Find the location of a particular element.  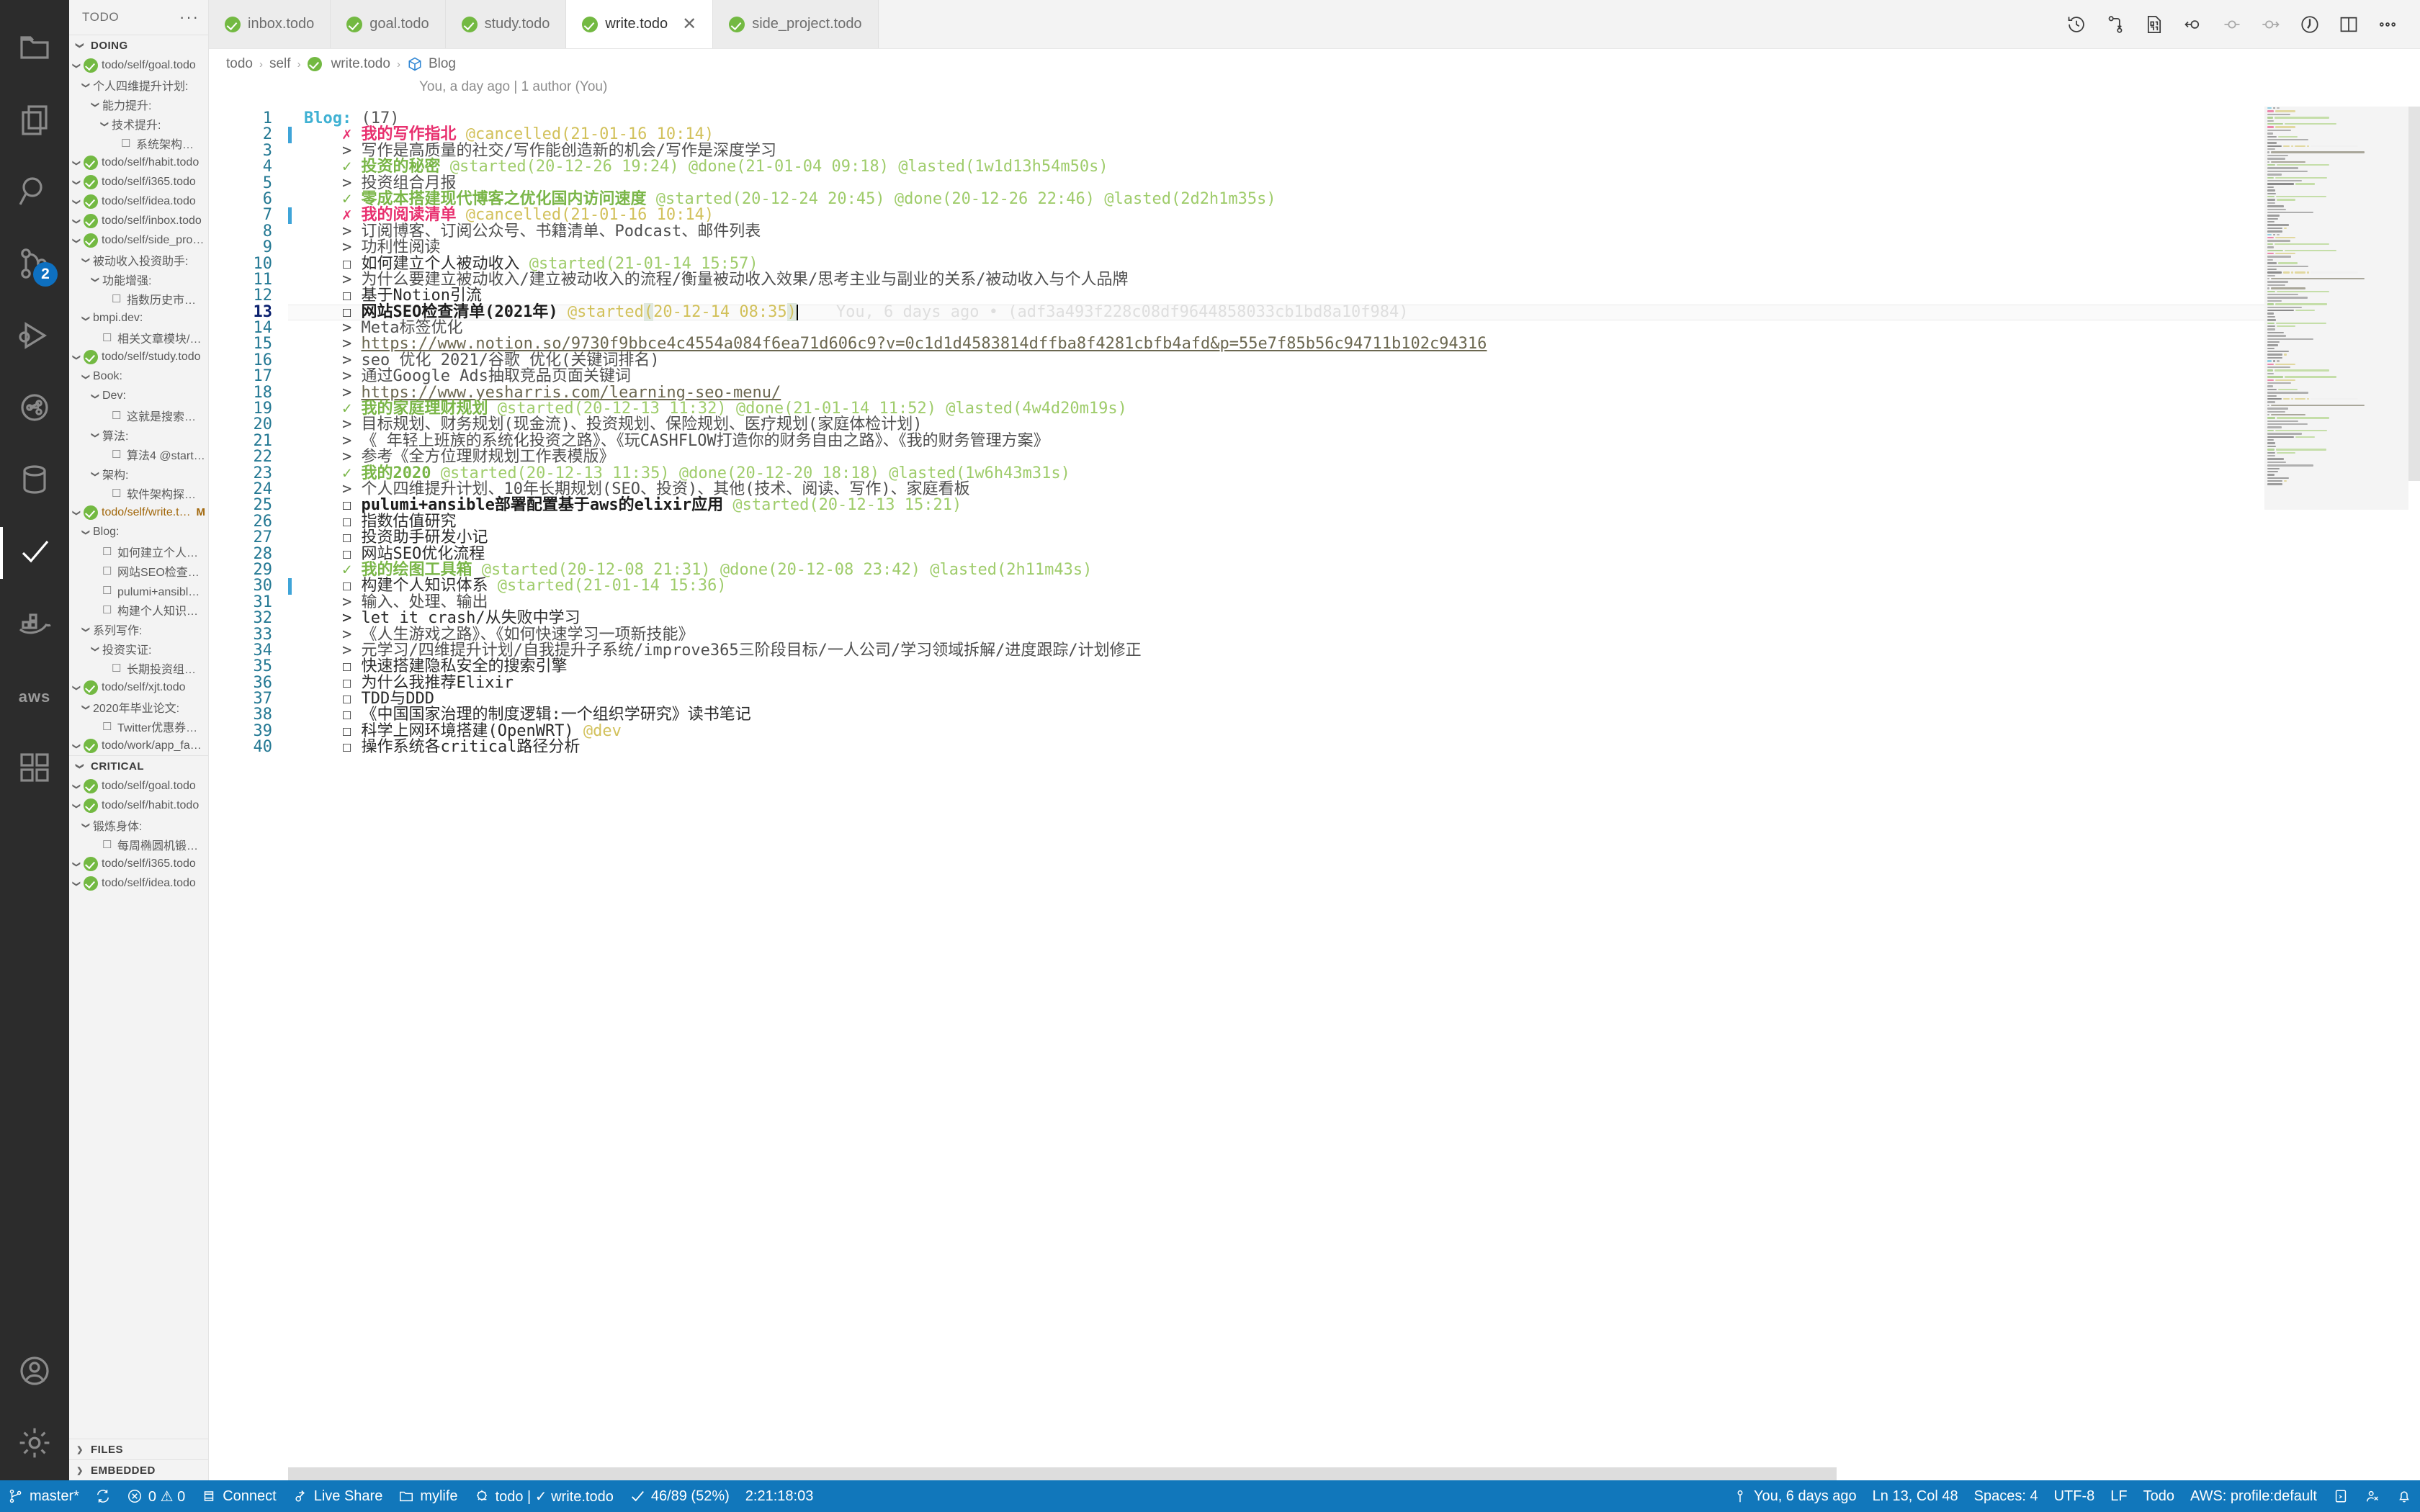

tree-row: 算法: is located at coordinates (138, 434).